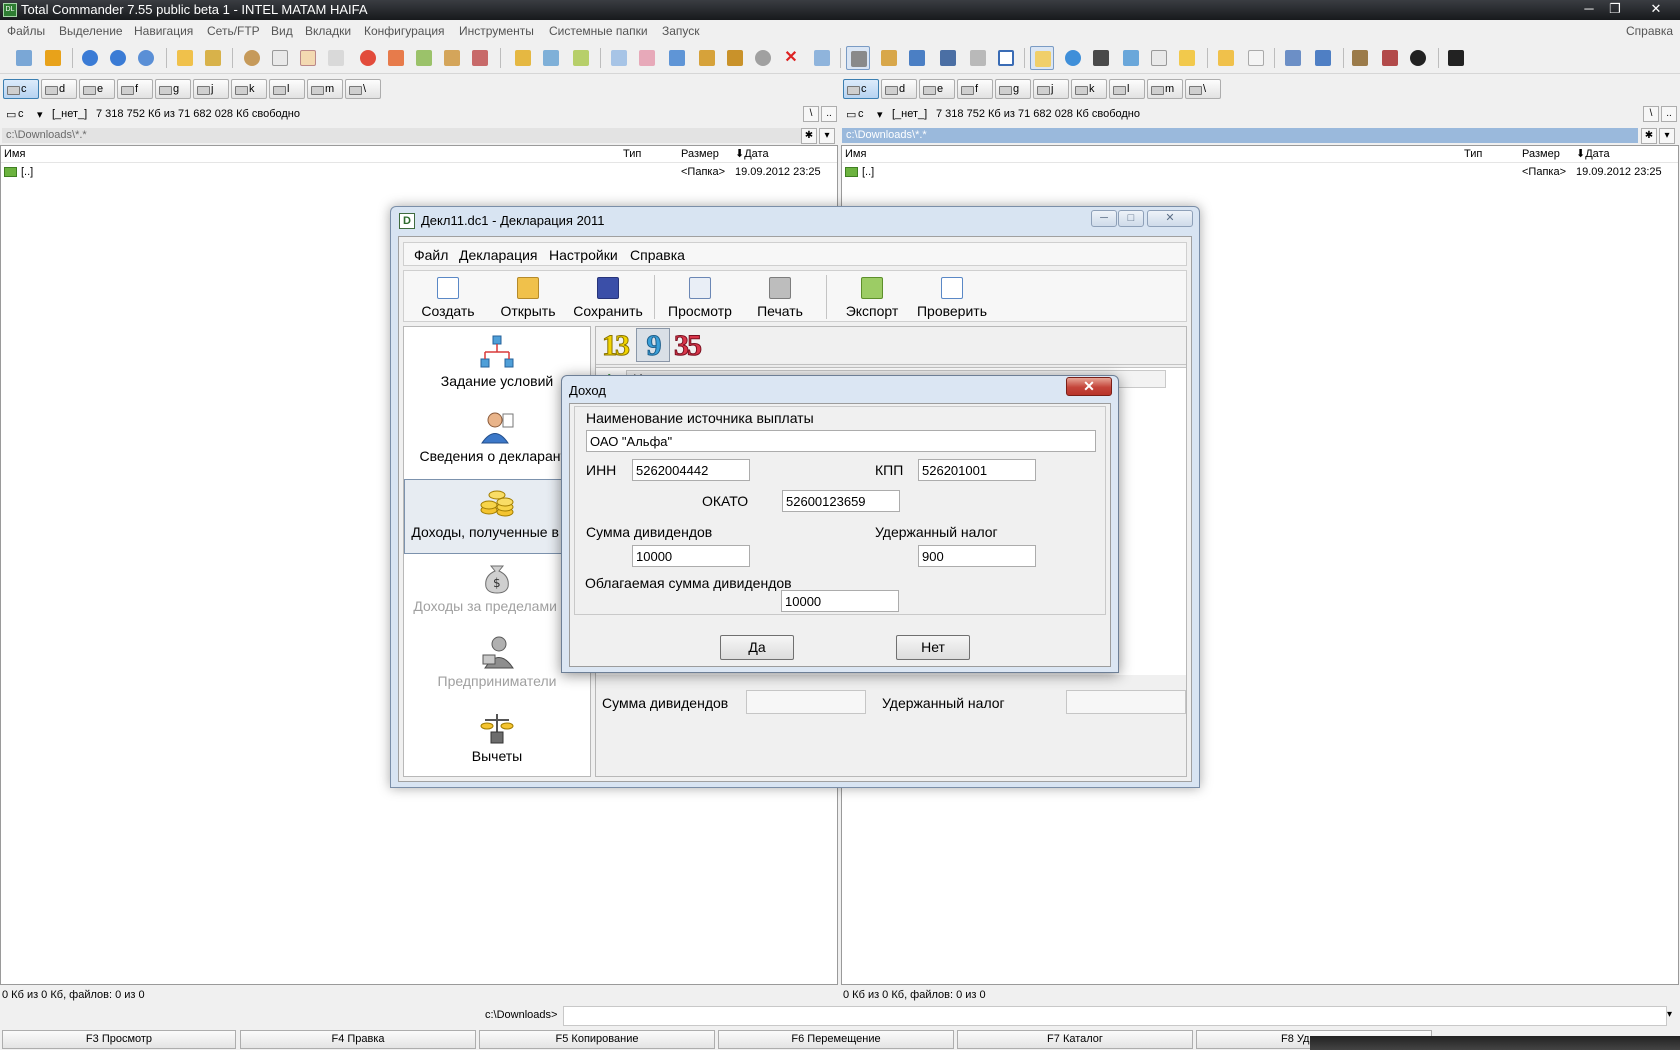 The width and height of the screenshot is (1680, 1050). Describe the element at coordinates (1159, 58) in the screenshot. I see `document-icon` at that location.